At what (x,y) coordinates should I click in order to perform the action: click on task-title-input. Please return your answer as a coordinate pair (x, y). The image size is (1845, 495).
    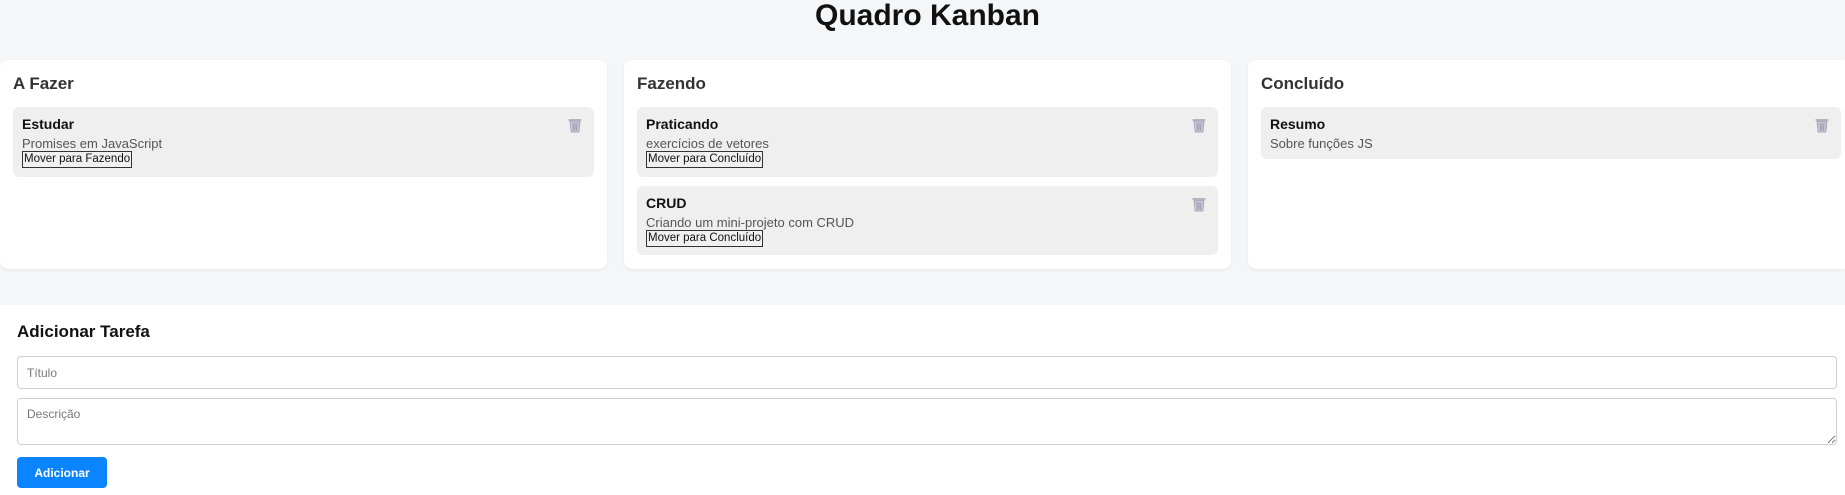
    Looking at the image, I should click on (927, 372).